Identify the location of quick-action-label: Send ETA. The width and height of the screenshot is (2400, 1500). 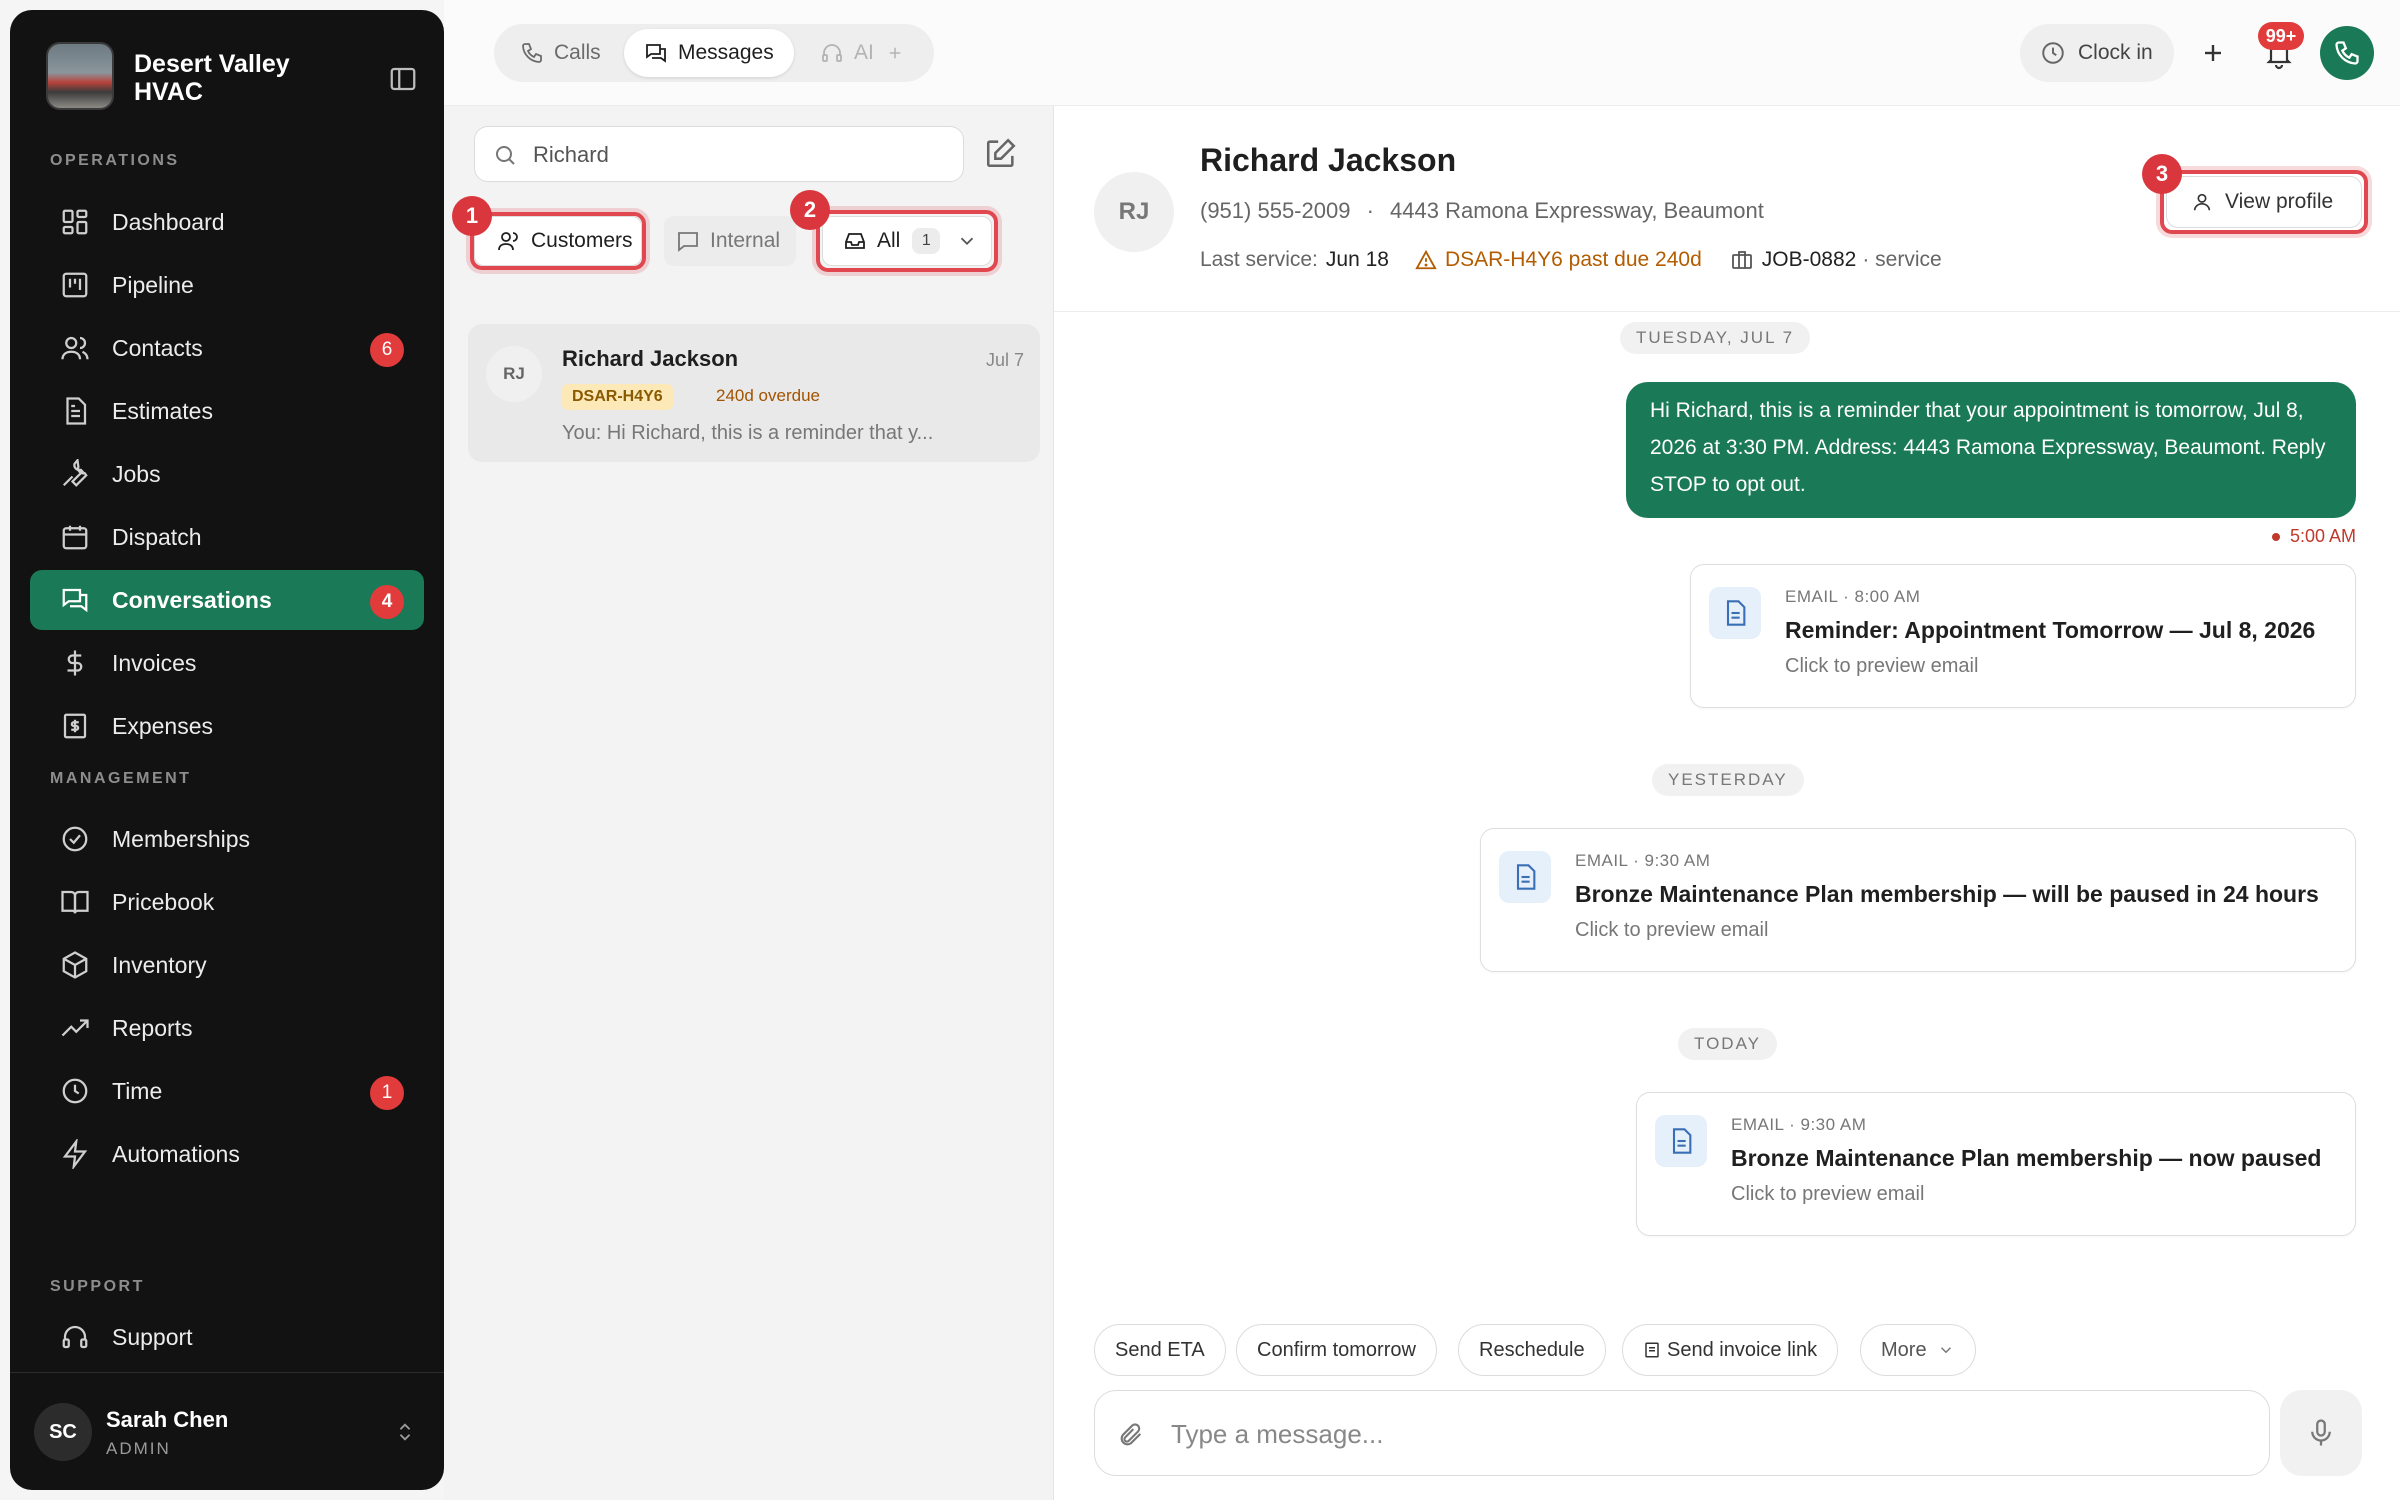
(1160, 1349).